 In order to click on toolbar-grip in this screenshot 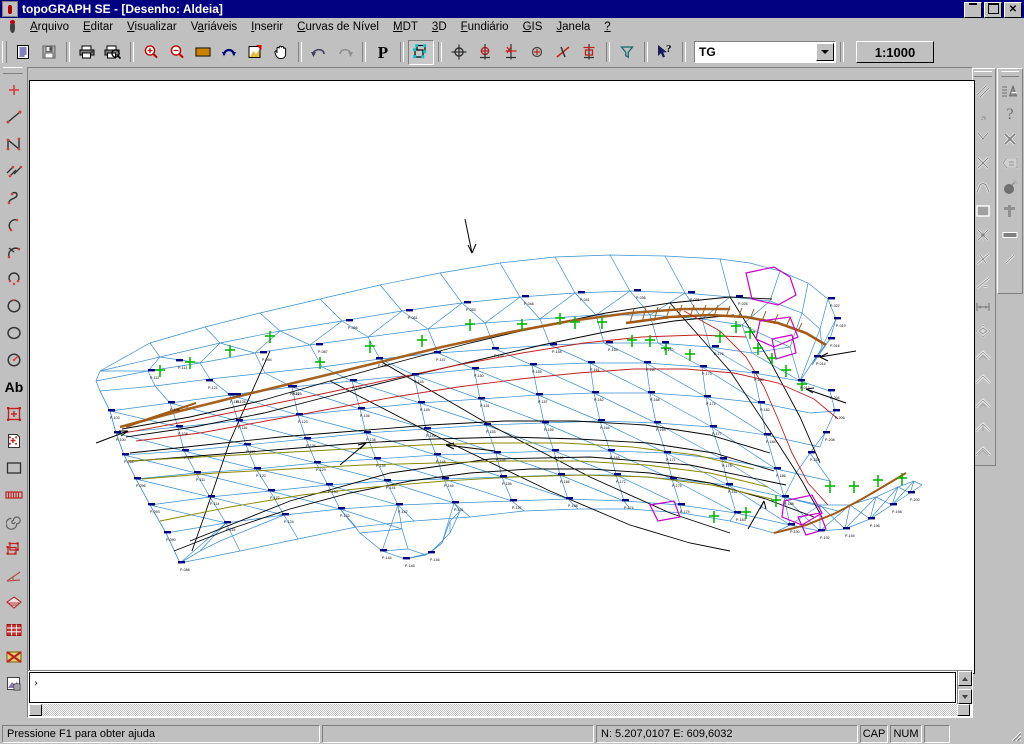, I will do `click(4, 52)`.